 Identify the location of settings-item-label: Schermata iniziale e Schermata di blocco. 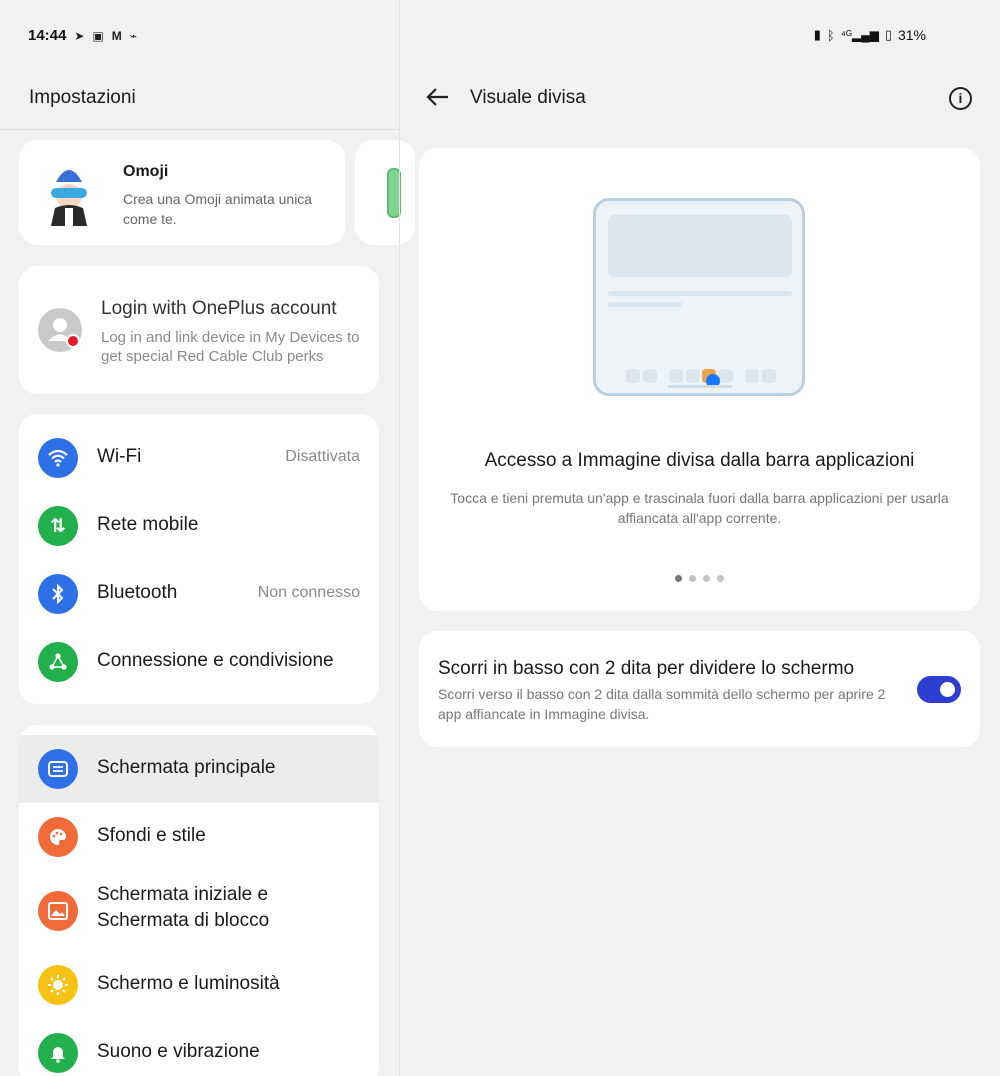
(183, 907).